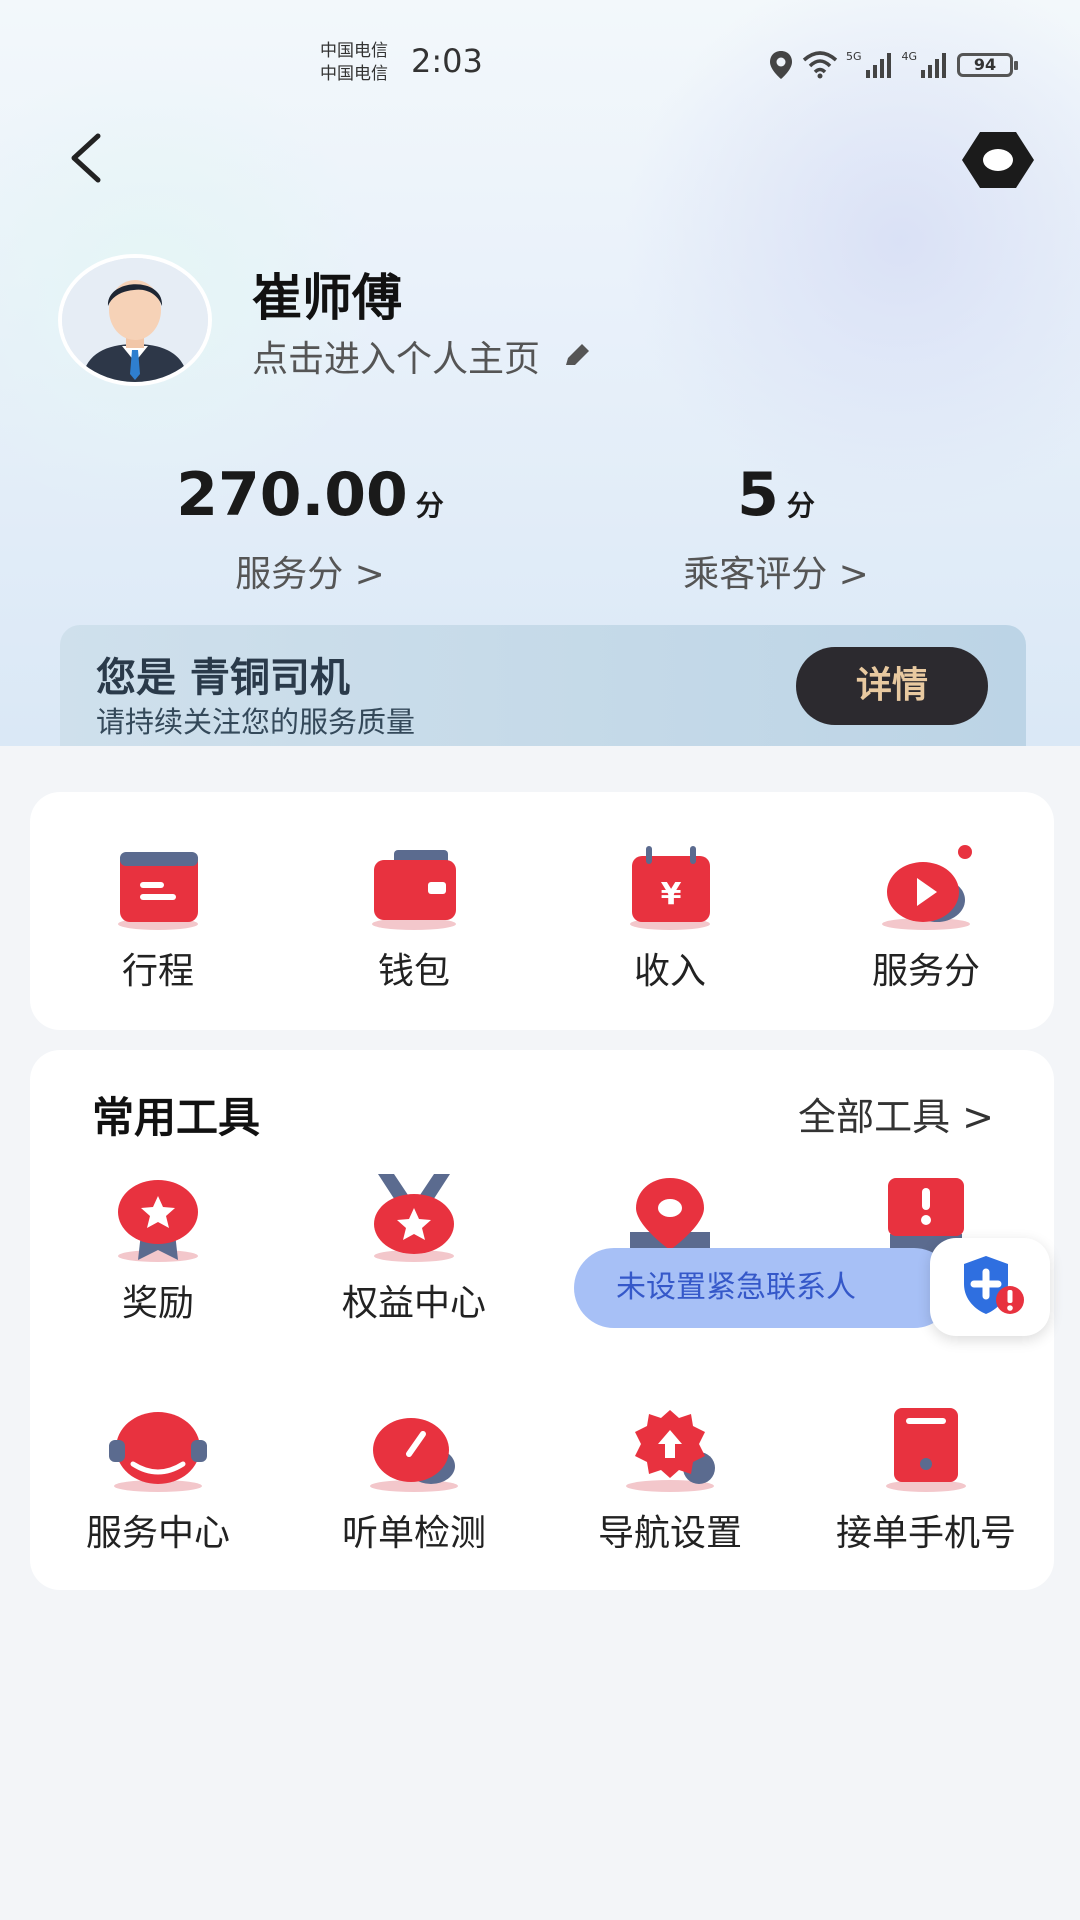 The width and height of the screenshot is (1080, 1920). I want to click on tool-order-check: 听单检测, so click(414, 1480).